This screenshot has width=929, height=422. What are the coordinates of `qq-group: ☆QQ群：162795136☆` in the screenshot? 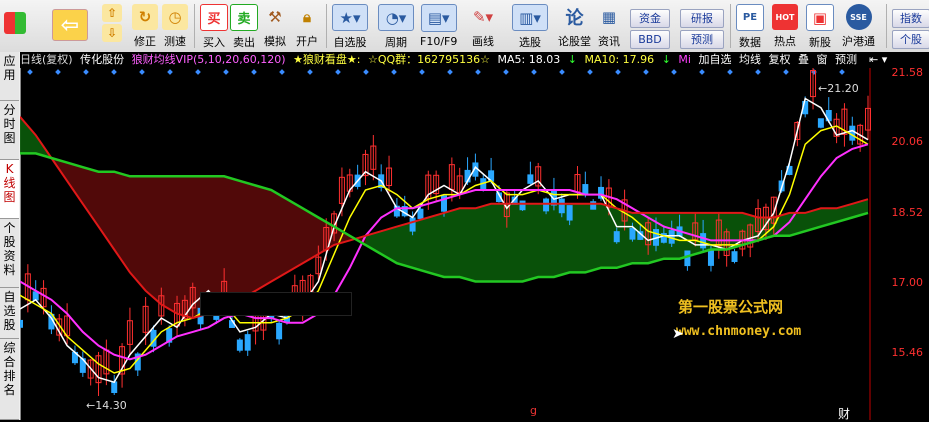 It's located at (429, 59).